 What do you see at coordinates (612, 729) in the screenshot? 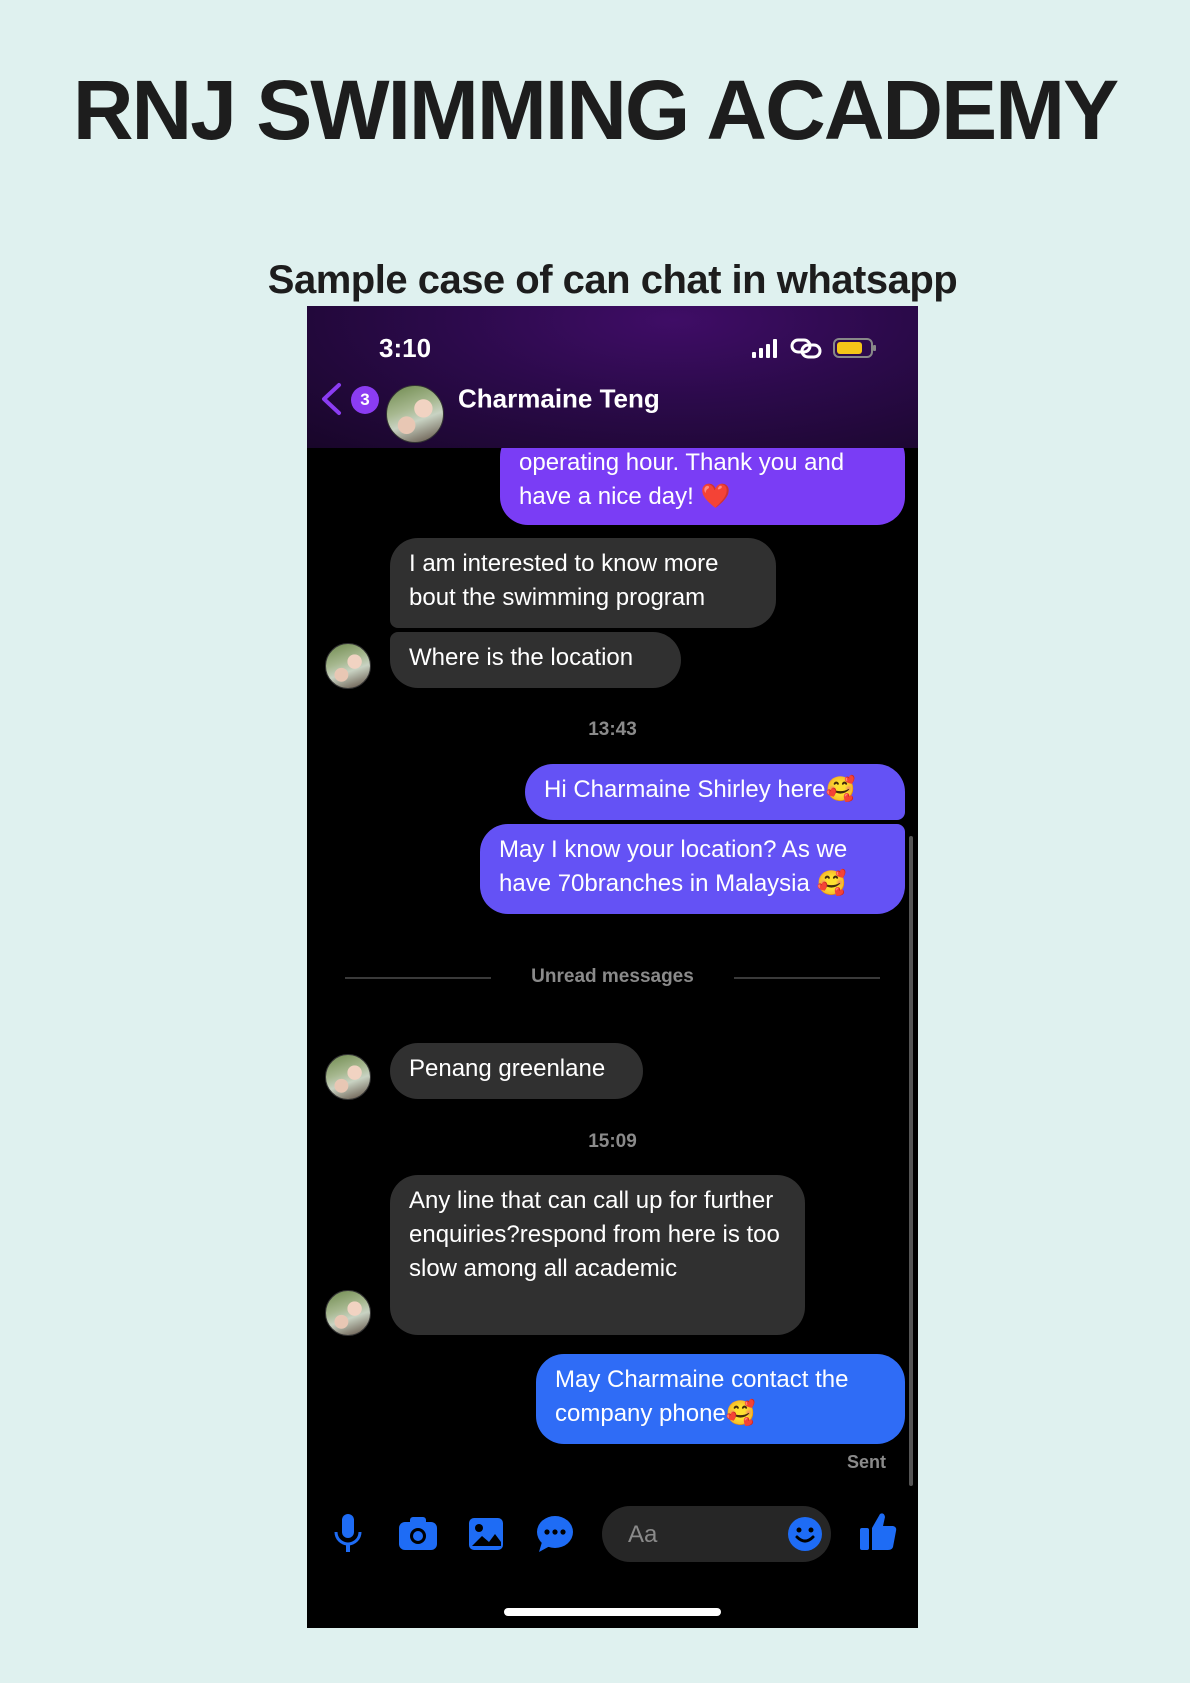
I see `message-timestamp: 13:43` at bounding box center [612, 729].